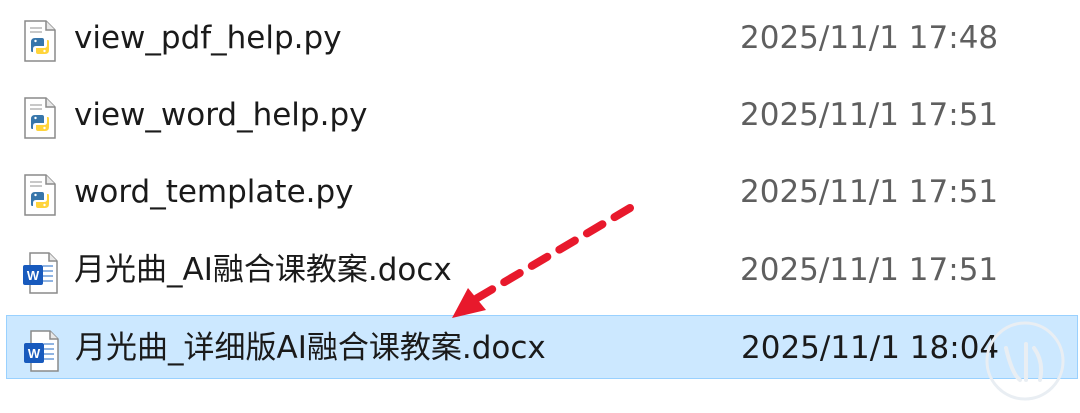 The height and width of the screenshot is (413, 1080). I want to click on file-date-modified: 2025/11/1 17:48, so click(869, 38).